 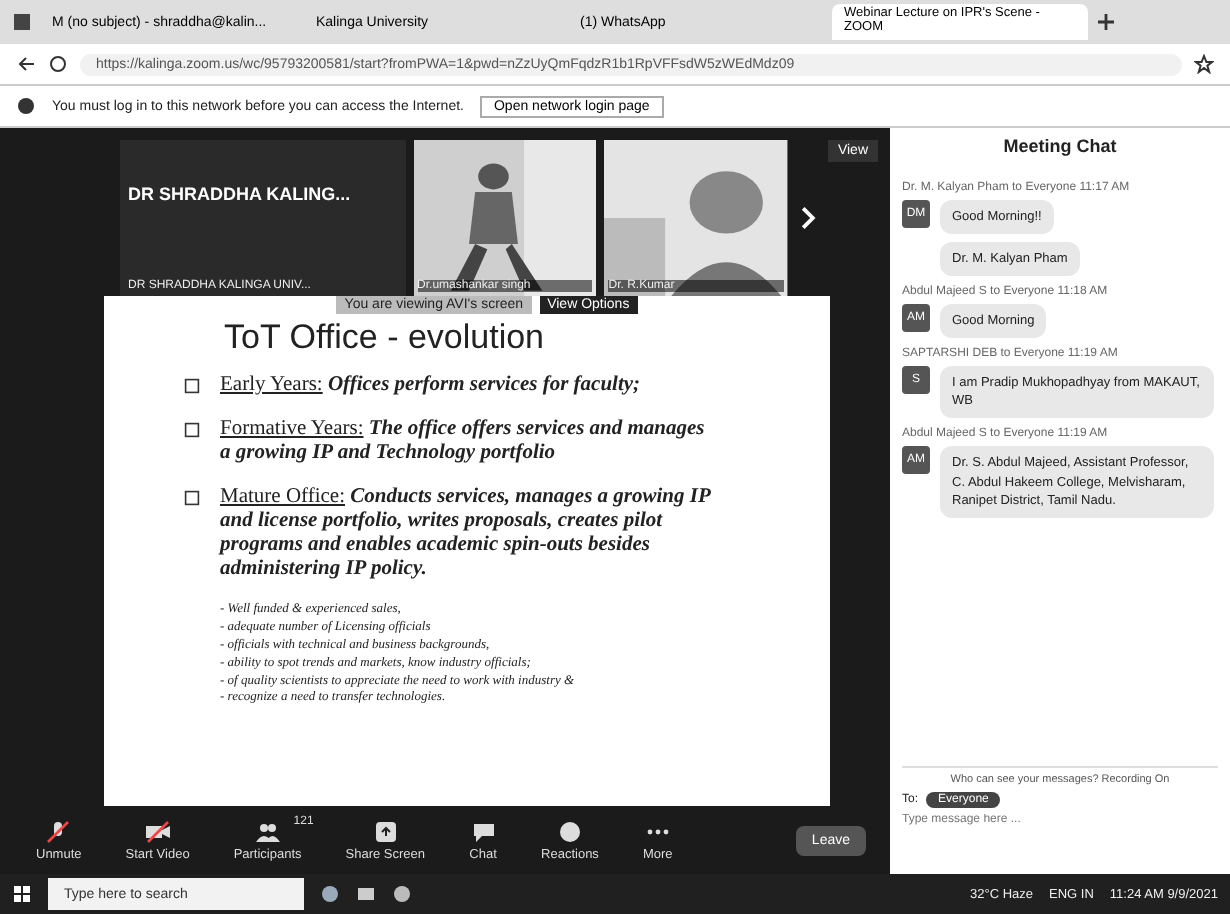 What do you see at coordinates (385, 338) in the screenshot?
I see `slide-title: ToT Office - evolution` at bounding box center [385, 338].